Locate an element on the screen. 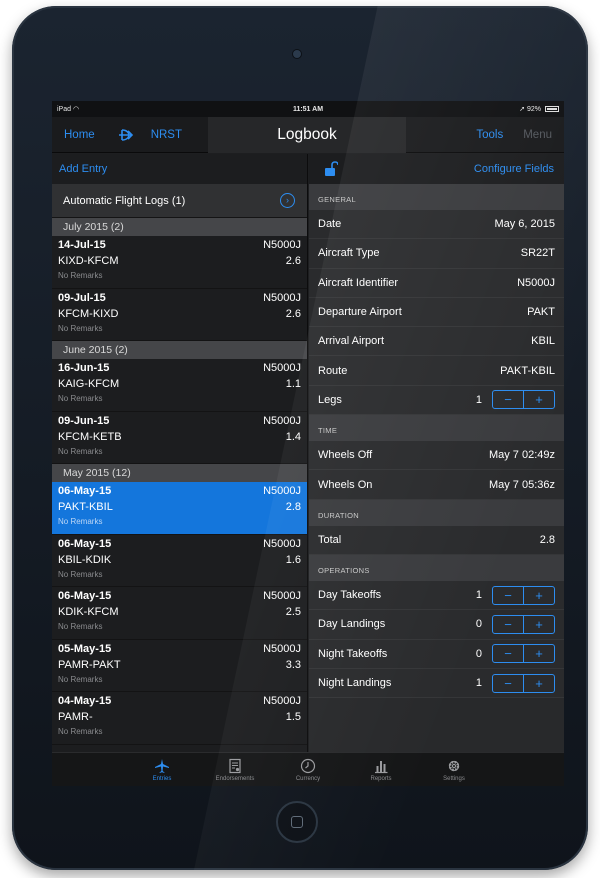 This screenshot has width=600, height=878. tab-endorsements: Endorsements is located at coordinates (235, 769).